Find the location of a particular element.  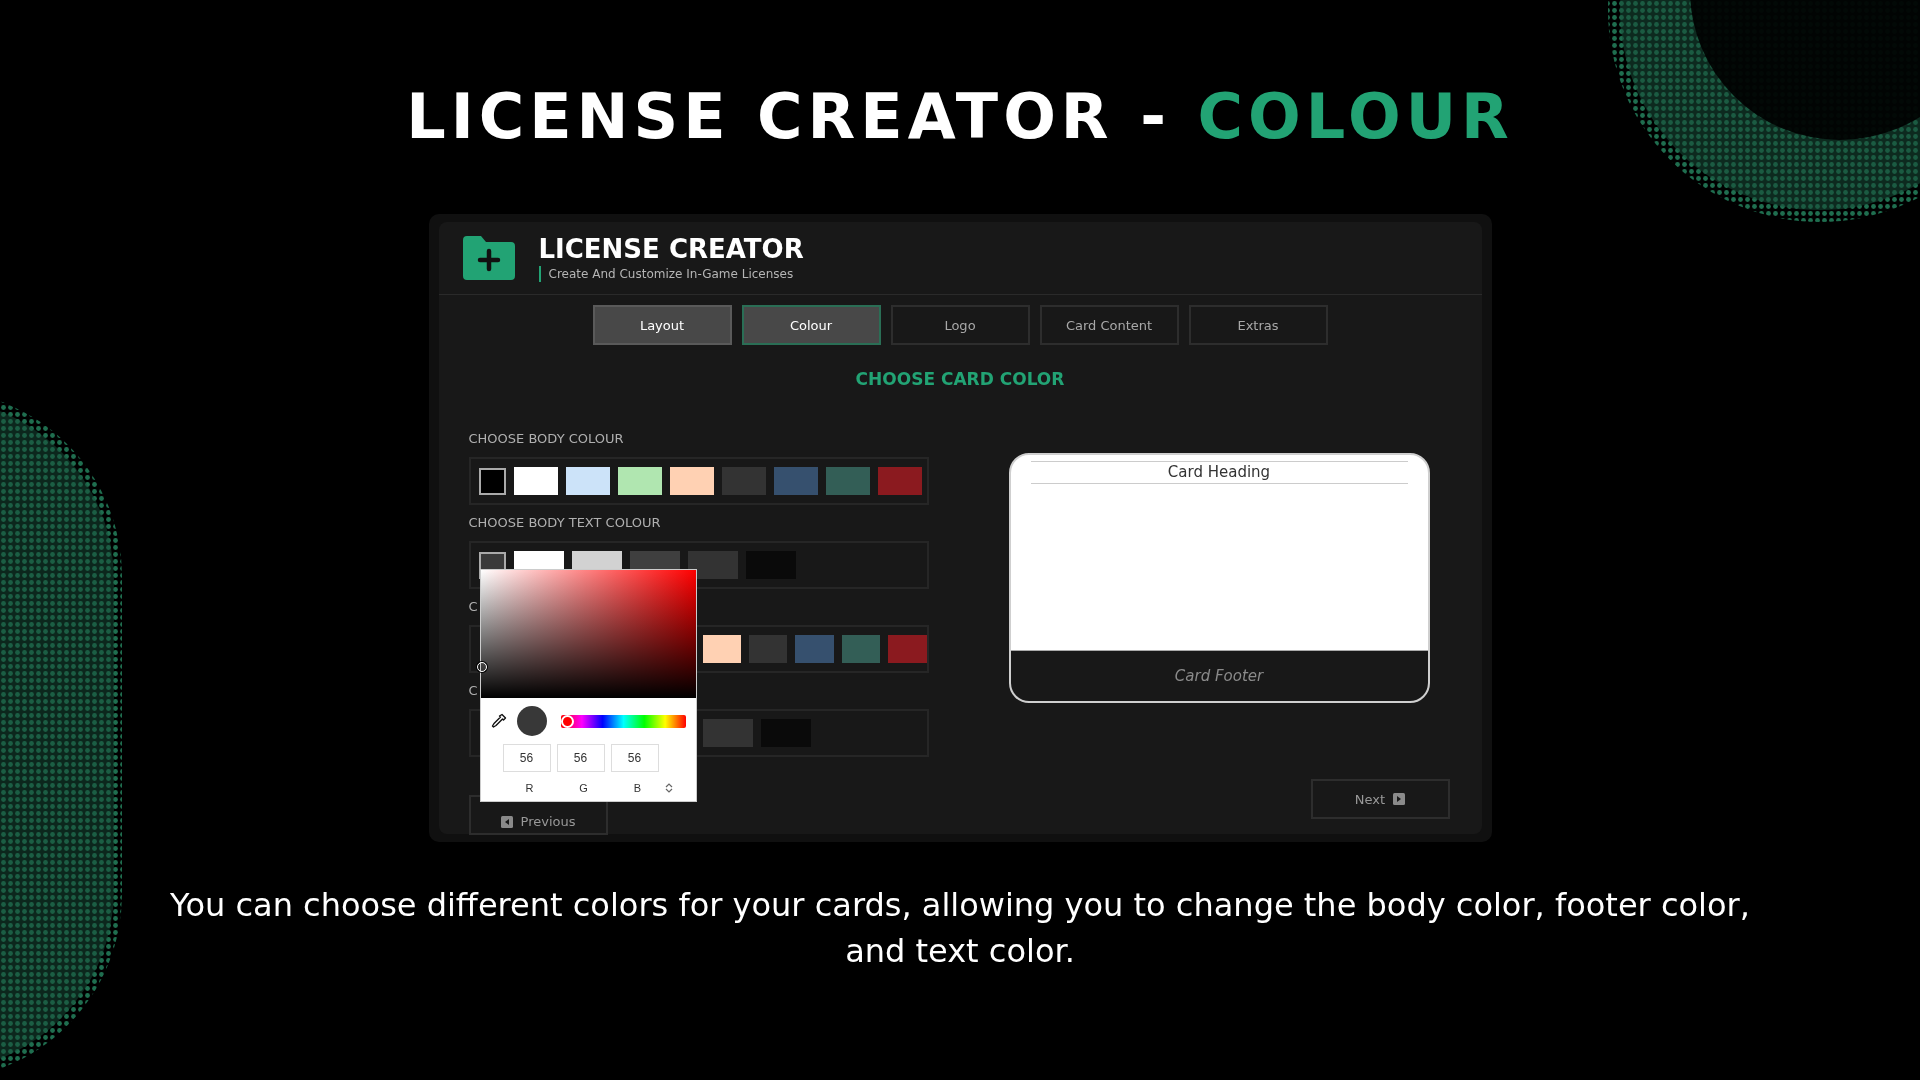

channel-label: G is located at coordinates (583, 788).